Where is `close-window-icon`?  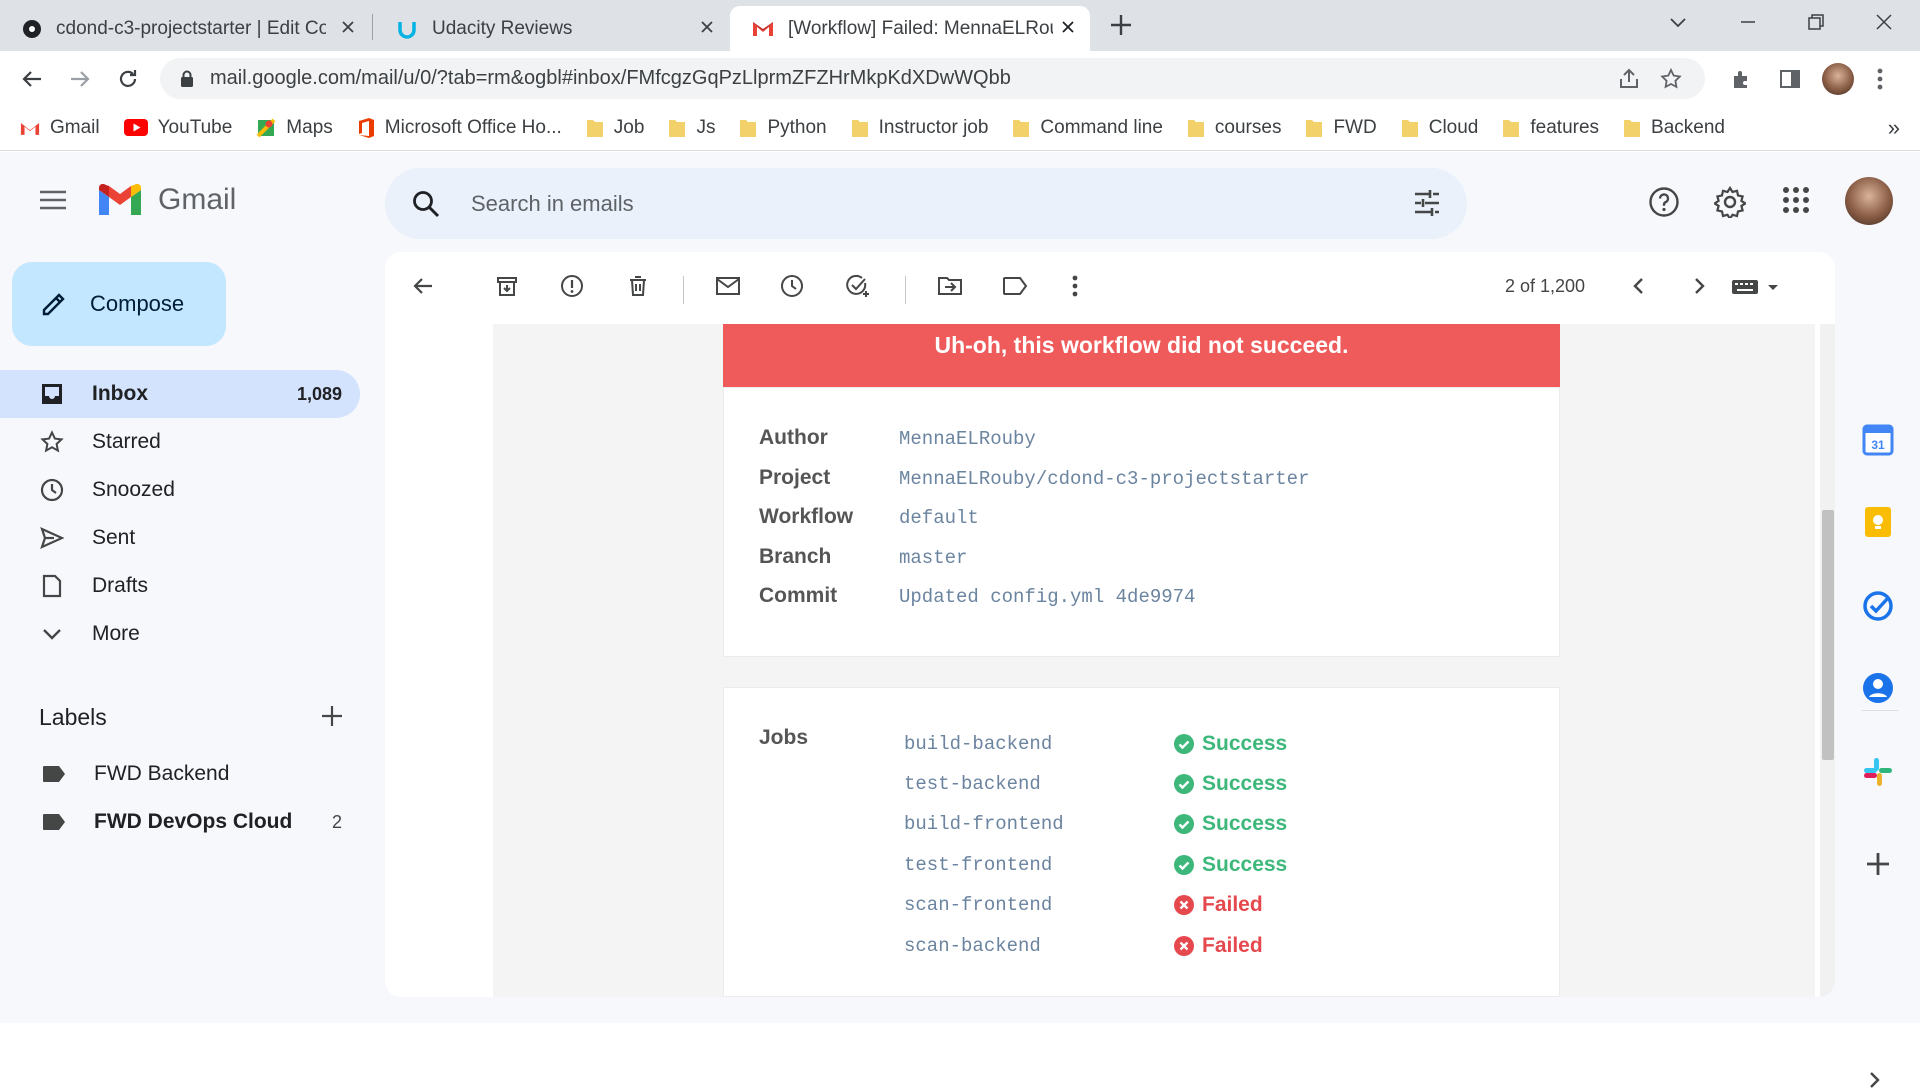 close-window-icon is located at coordinates (1884, 22).